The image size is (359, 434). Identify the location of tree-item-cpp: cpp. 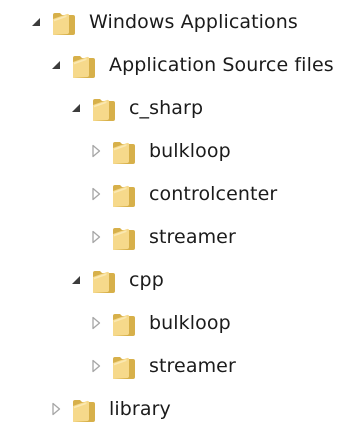
(116, 280).